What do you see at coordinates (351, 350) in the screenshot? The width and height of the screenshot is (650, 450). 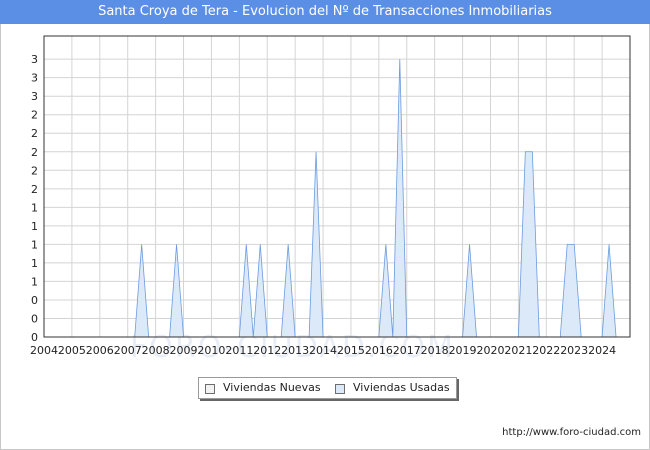 I see `x-tick-label: 2015` at bounding box center [351, 350].